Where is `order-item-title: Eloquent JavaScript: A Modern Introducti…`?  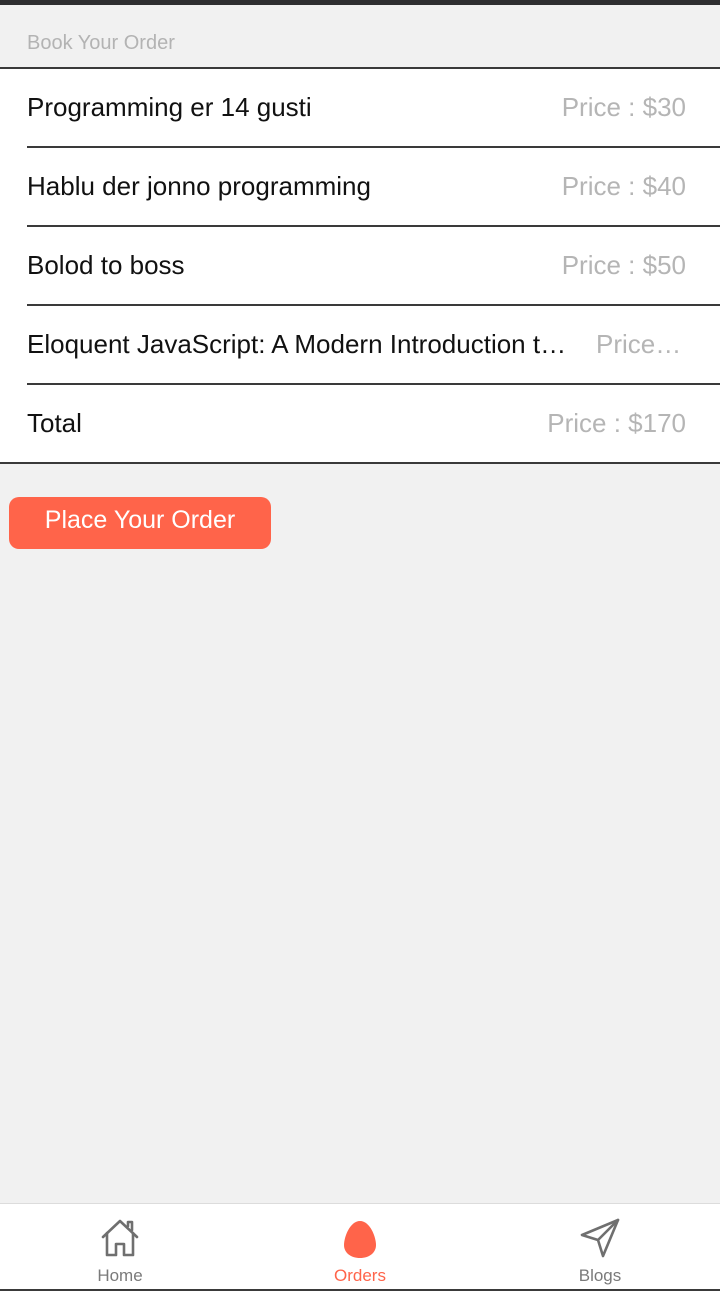
order-item-title: Eloquent JavaScript: A Modern Introducti… is located at coordinates (302, 344).